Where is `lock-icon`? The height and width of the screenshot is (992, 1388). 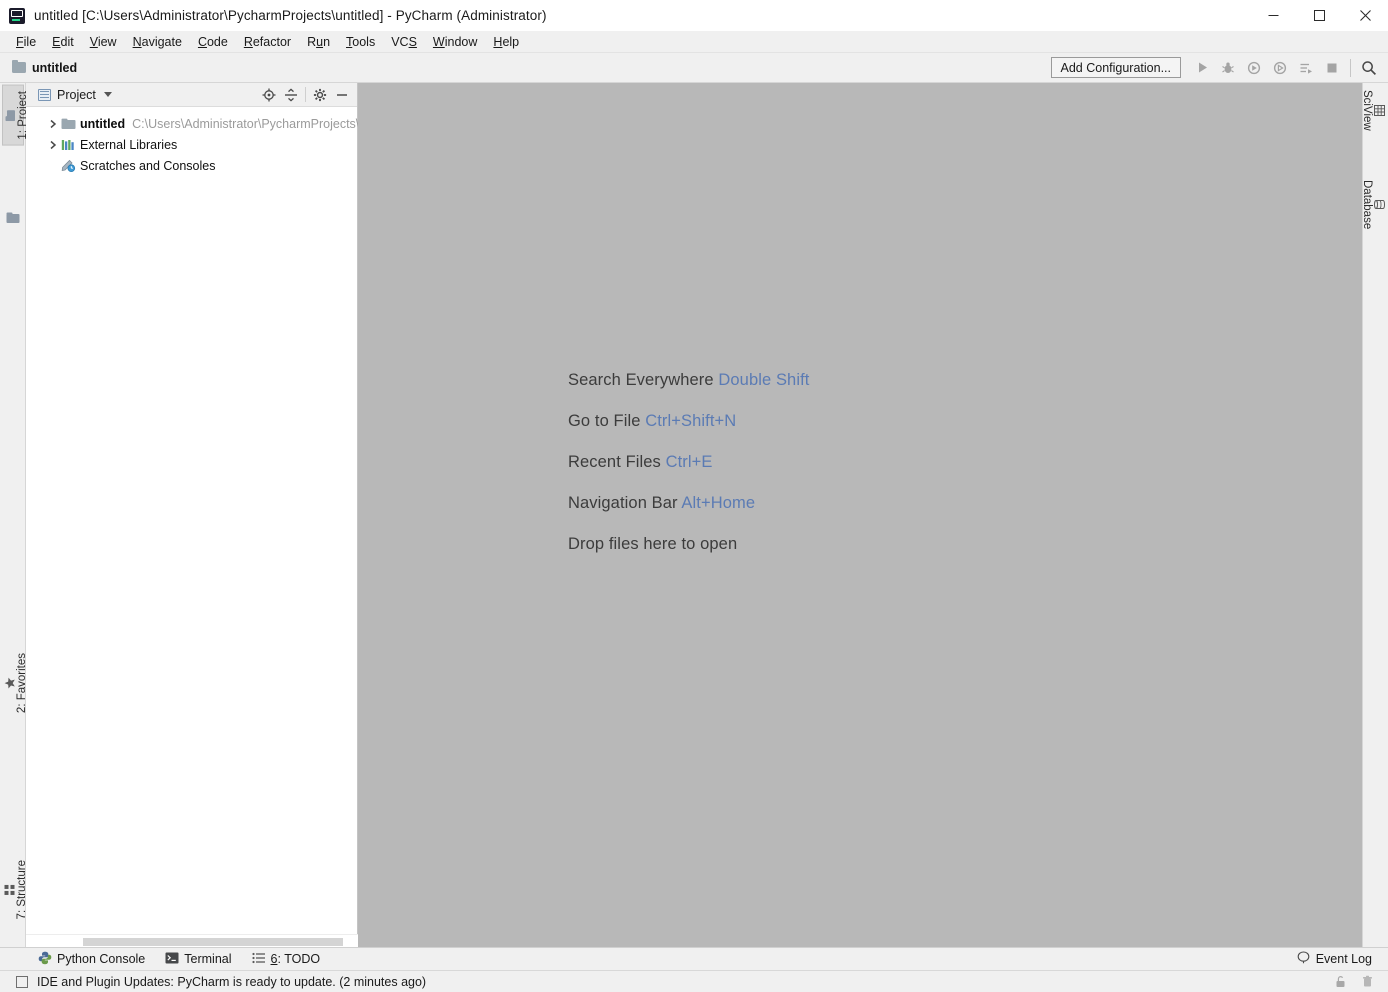
lock-icon is located at coordinates (1340, 981).